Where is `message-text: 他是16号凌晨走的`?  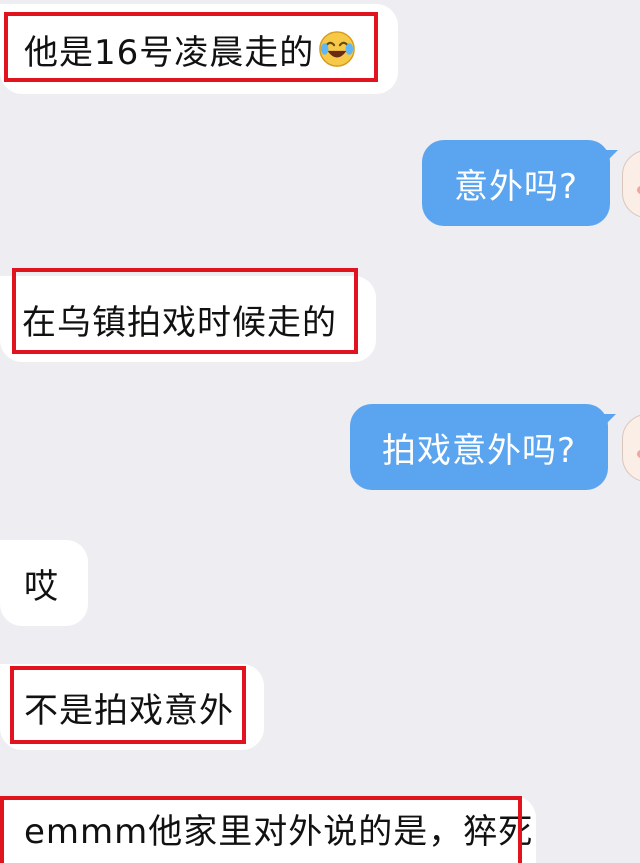
message-text: 他是16号凌晨走的 is located at coordinates (169, 52).